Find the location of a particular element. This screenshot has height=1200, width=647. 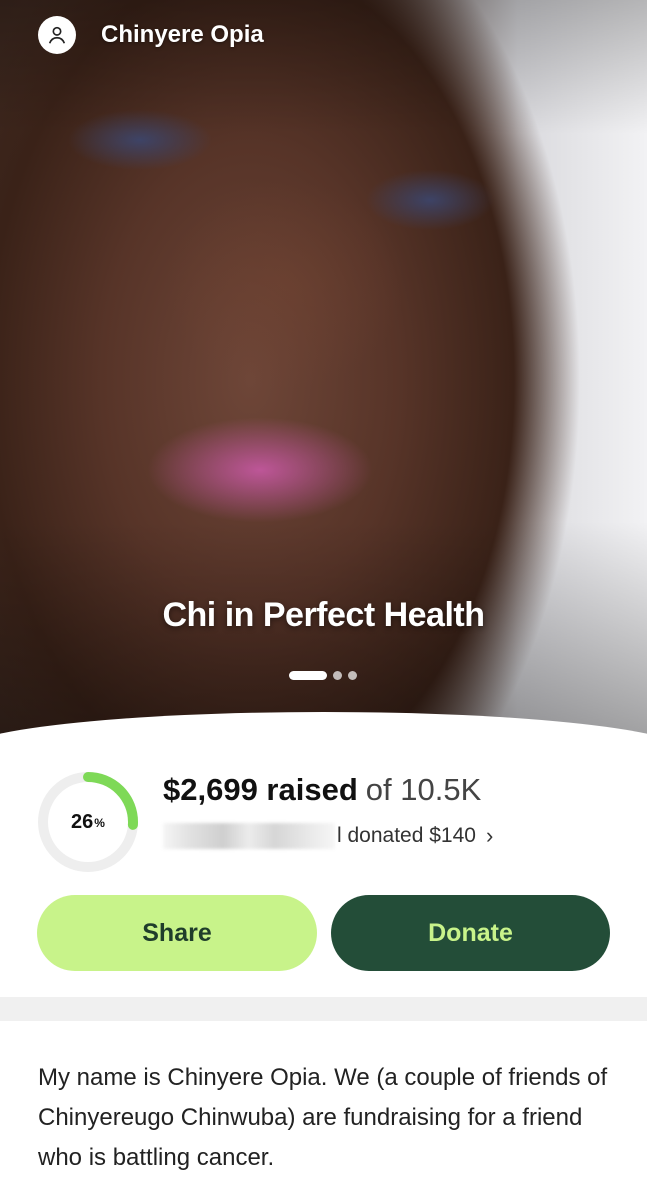

chevron-right-icon: › is located at coordinates (489, 836).